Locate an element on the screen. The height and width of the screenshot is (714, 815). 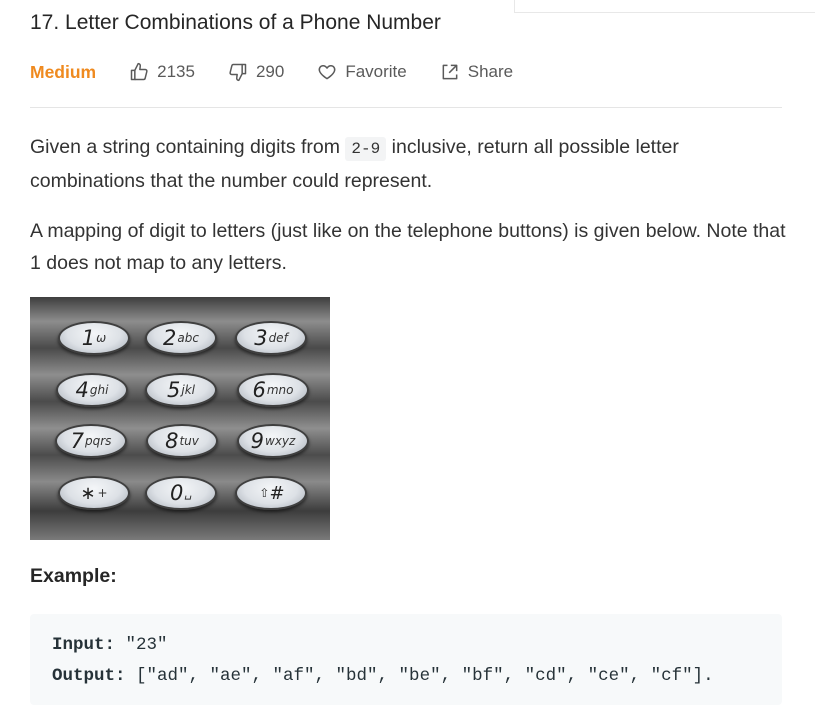
keypad-letters: tuv is located at coordinates (189, 441).